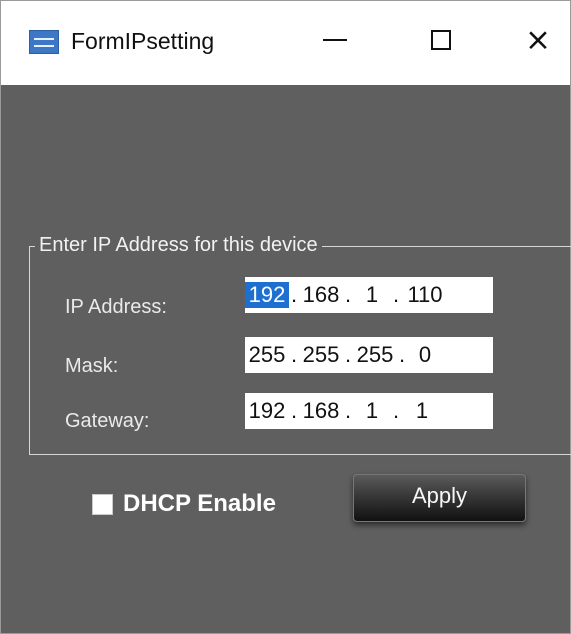 This screenshot has width=571, height=634. Describe the element at coordinates (321, 295) in the screenshot. I see `ip-octet-2: 168` at that location.